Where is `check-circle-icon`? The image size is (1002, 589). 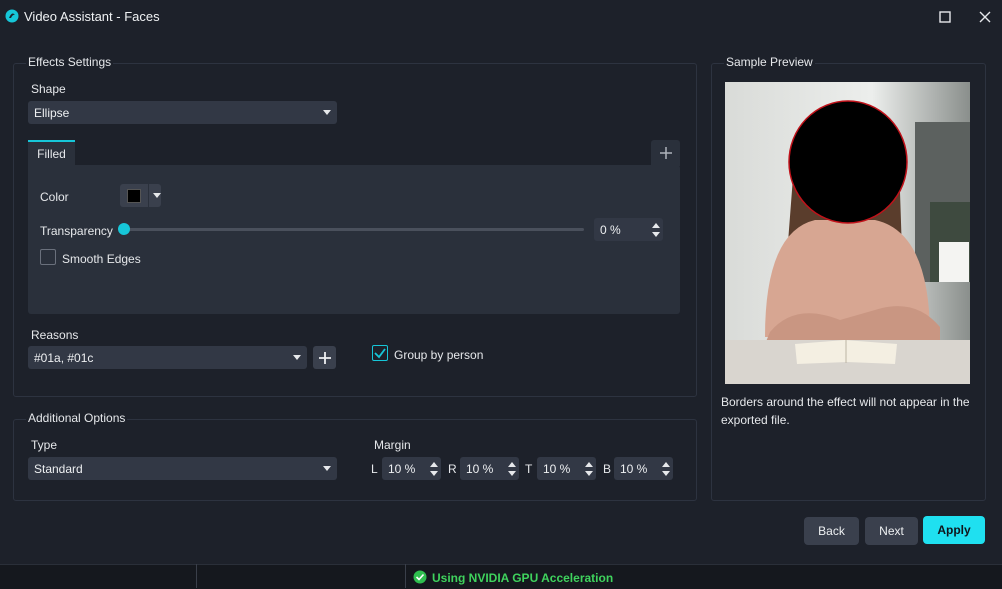 check-circle-icon is located at coordinates (420, 577).